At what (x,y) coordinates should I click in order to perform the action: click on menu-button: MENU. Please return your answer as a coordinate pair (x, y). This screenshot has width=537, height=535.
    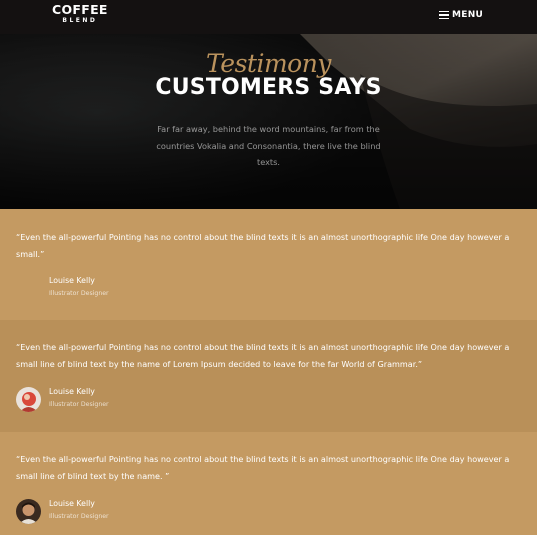
    Looking at the image, I should click on (461, 15).